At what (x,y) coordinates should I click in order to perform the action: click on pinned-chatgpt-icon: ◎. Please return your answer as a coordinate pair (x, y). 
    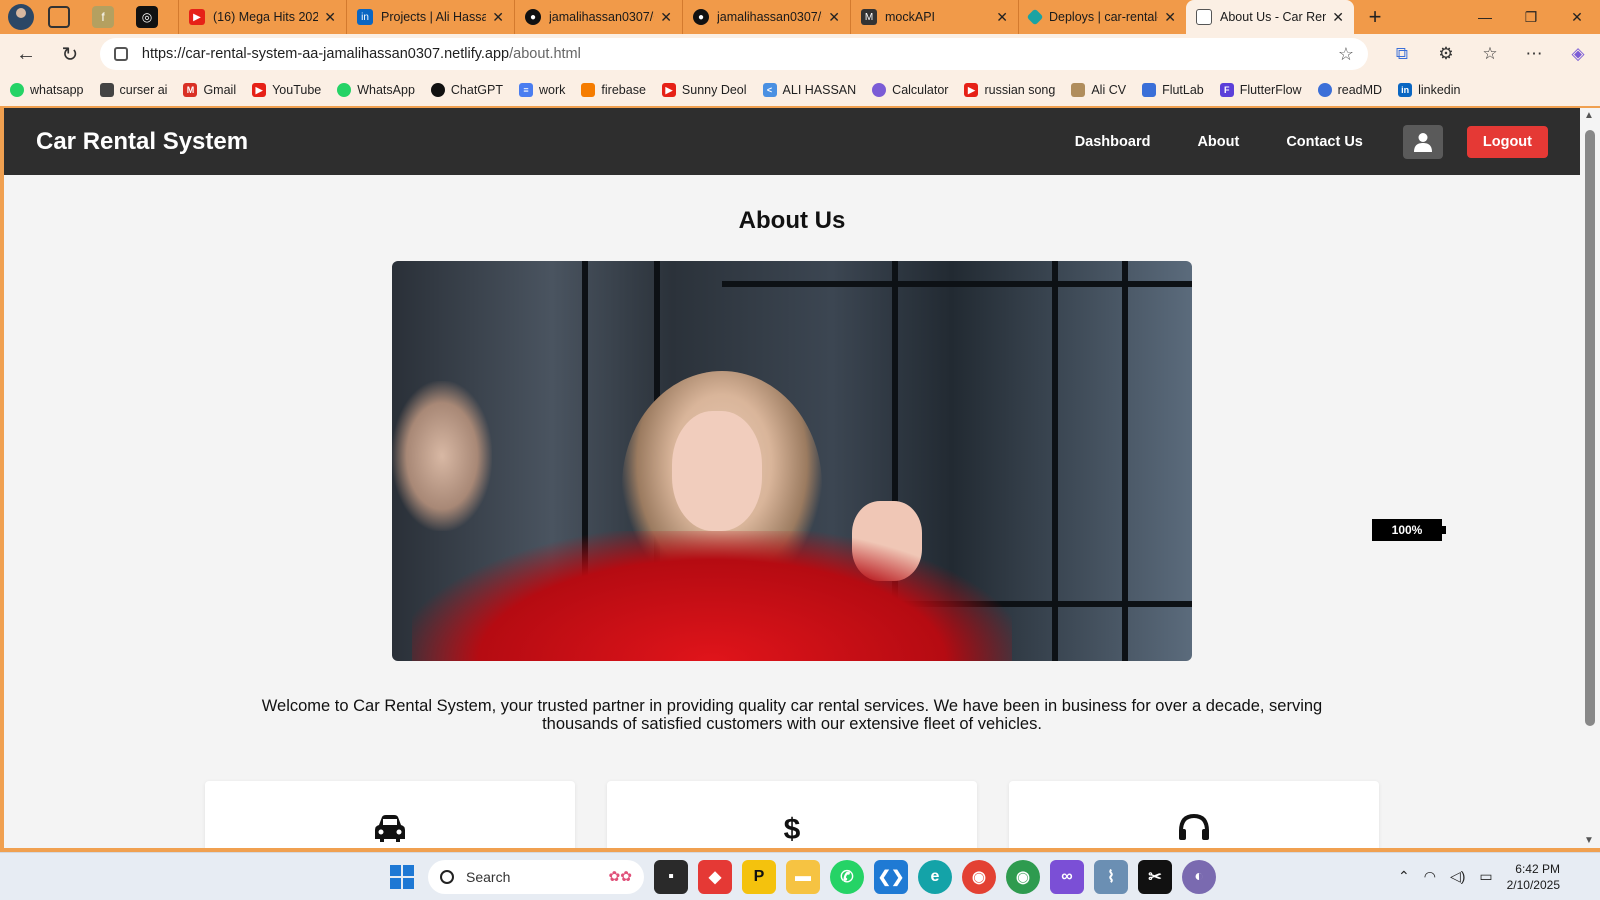
    Looking at the image, I should click on (147, 17).